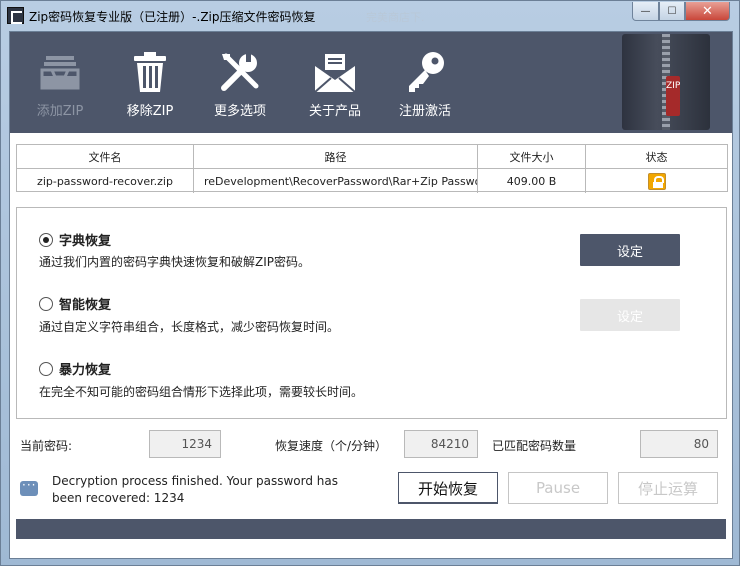 This screenshot has width=740, height=566. Describe the element at coordinates (334, 111) in the screenshot. I see `about-product-label: 关于产品` at that location.